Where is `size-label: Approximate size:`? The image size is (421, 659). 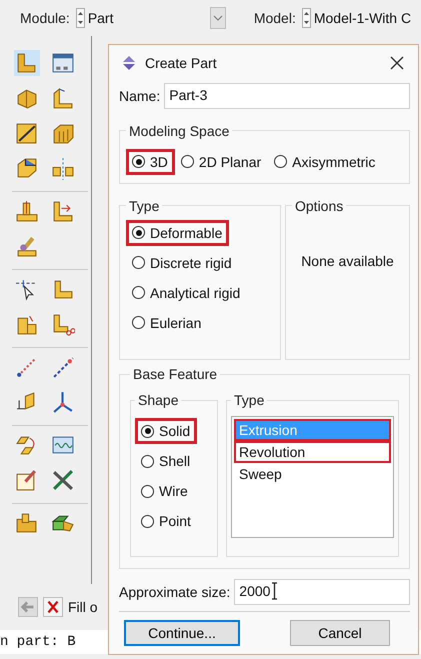 size-label: Approximate size: is located at coordinates (174, 592).